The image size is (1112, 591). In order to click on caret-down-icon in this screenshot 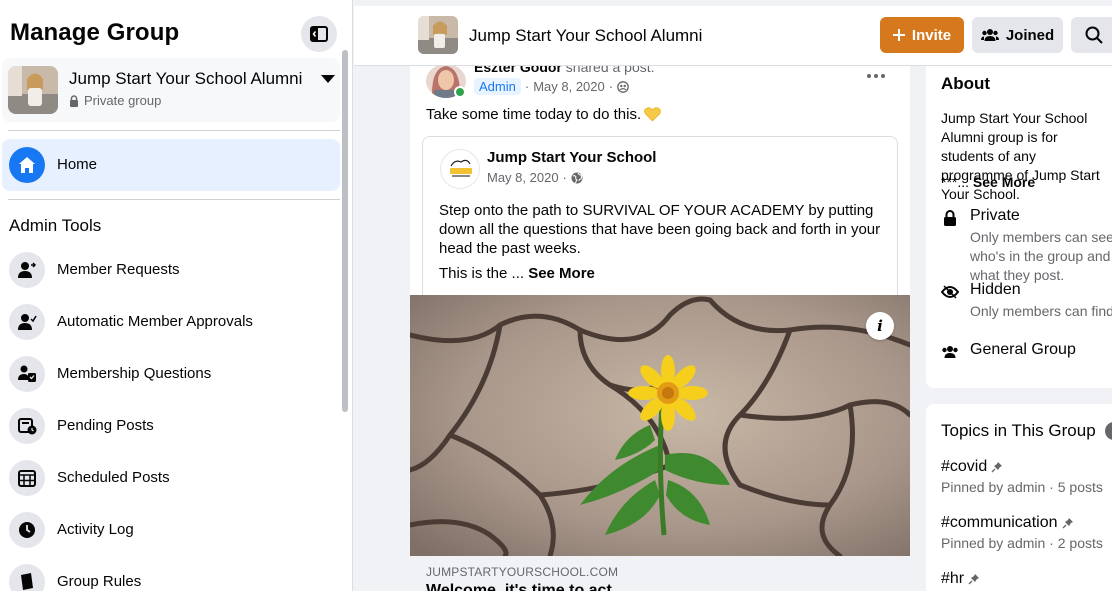, I will do `click(328, 79)`.